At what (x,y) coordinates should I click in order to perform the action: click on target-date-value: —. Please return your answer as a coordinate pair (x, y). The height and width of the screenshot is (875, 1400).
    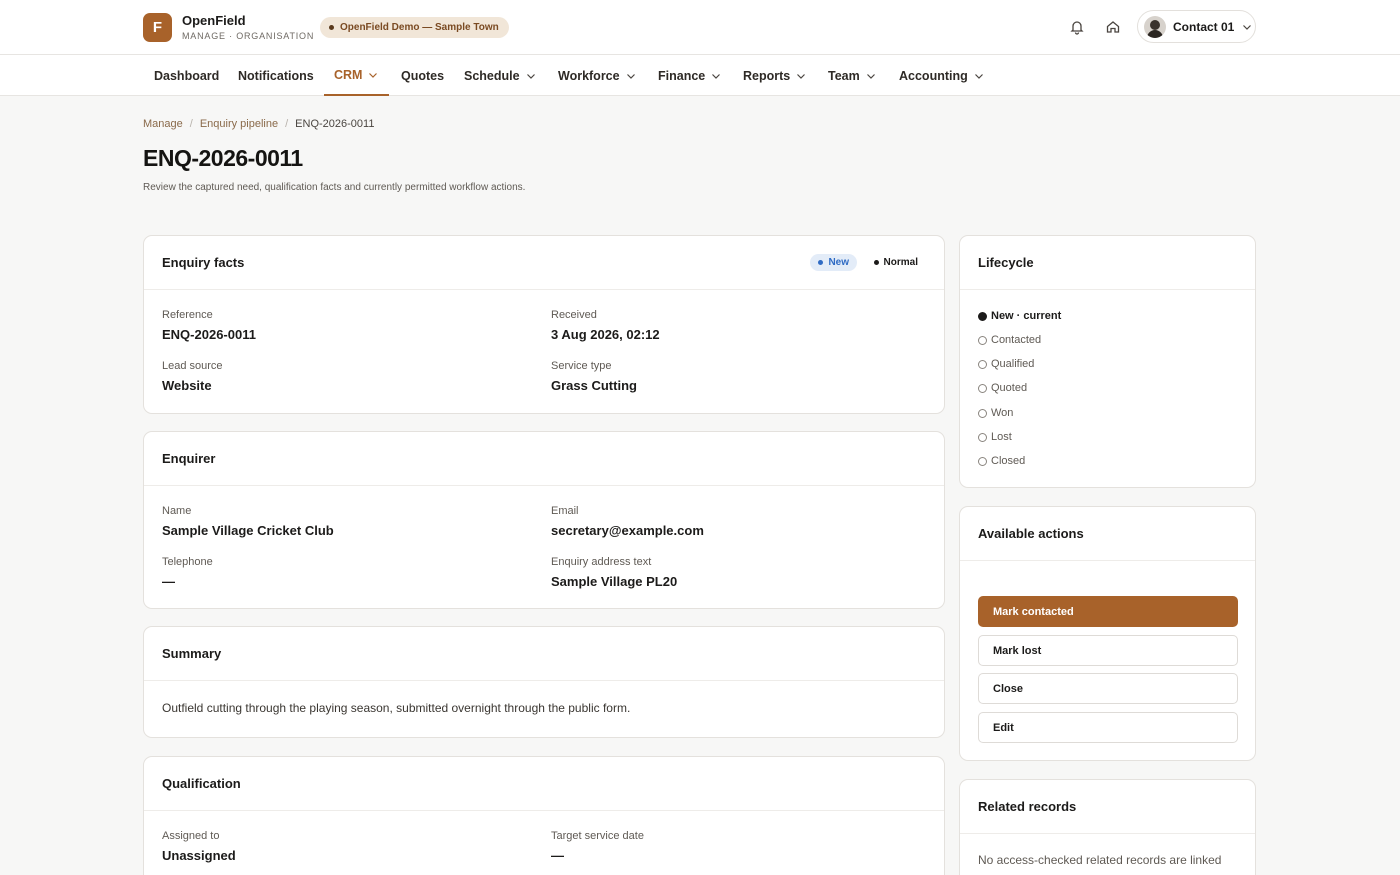
    Looking at the image, I should click on (557, 855).